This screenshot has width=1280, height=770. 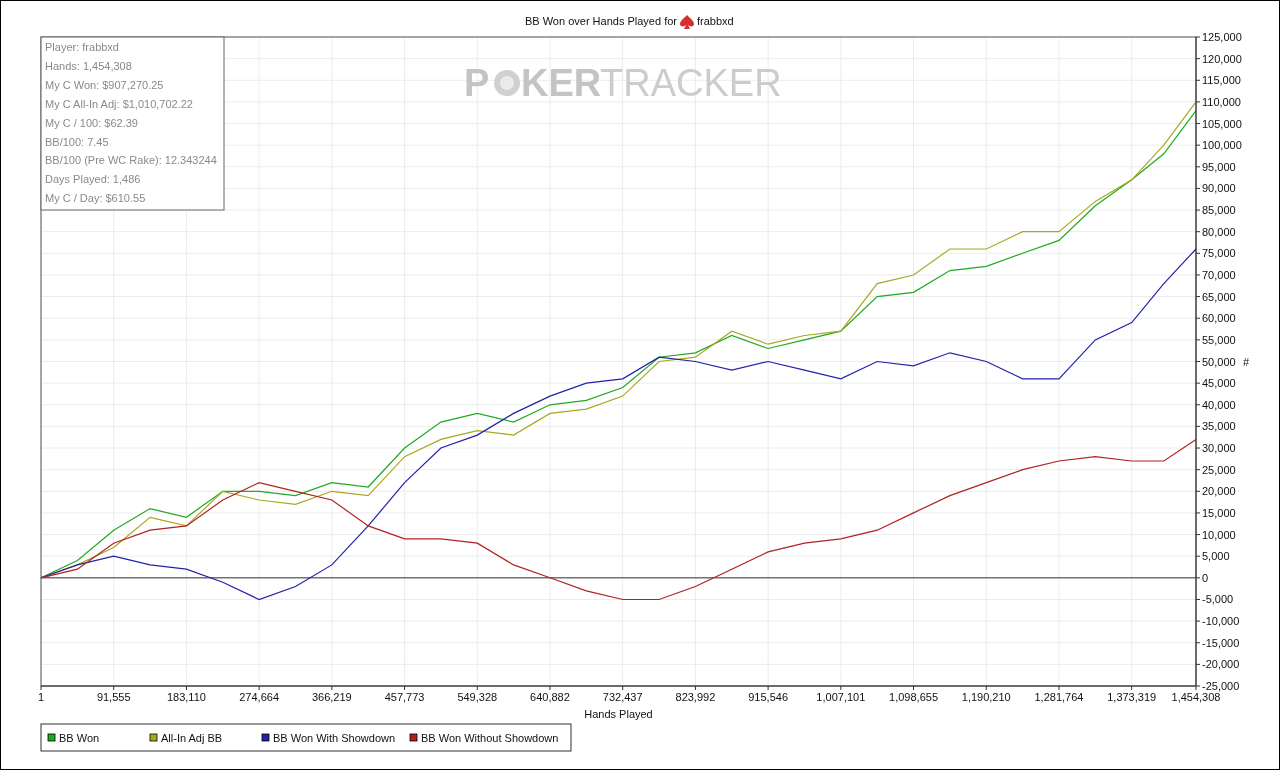 I want to click on stat-text: My C Won: $907,270.25, so click(x=104, y=84).